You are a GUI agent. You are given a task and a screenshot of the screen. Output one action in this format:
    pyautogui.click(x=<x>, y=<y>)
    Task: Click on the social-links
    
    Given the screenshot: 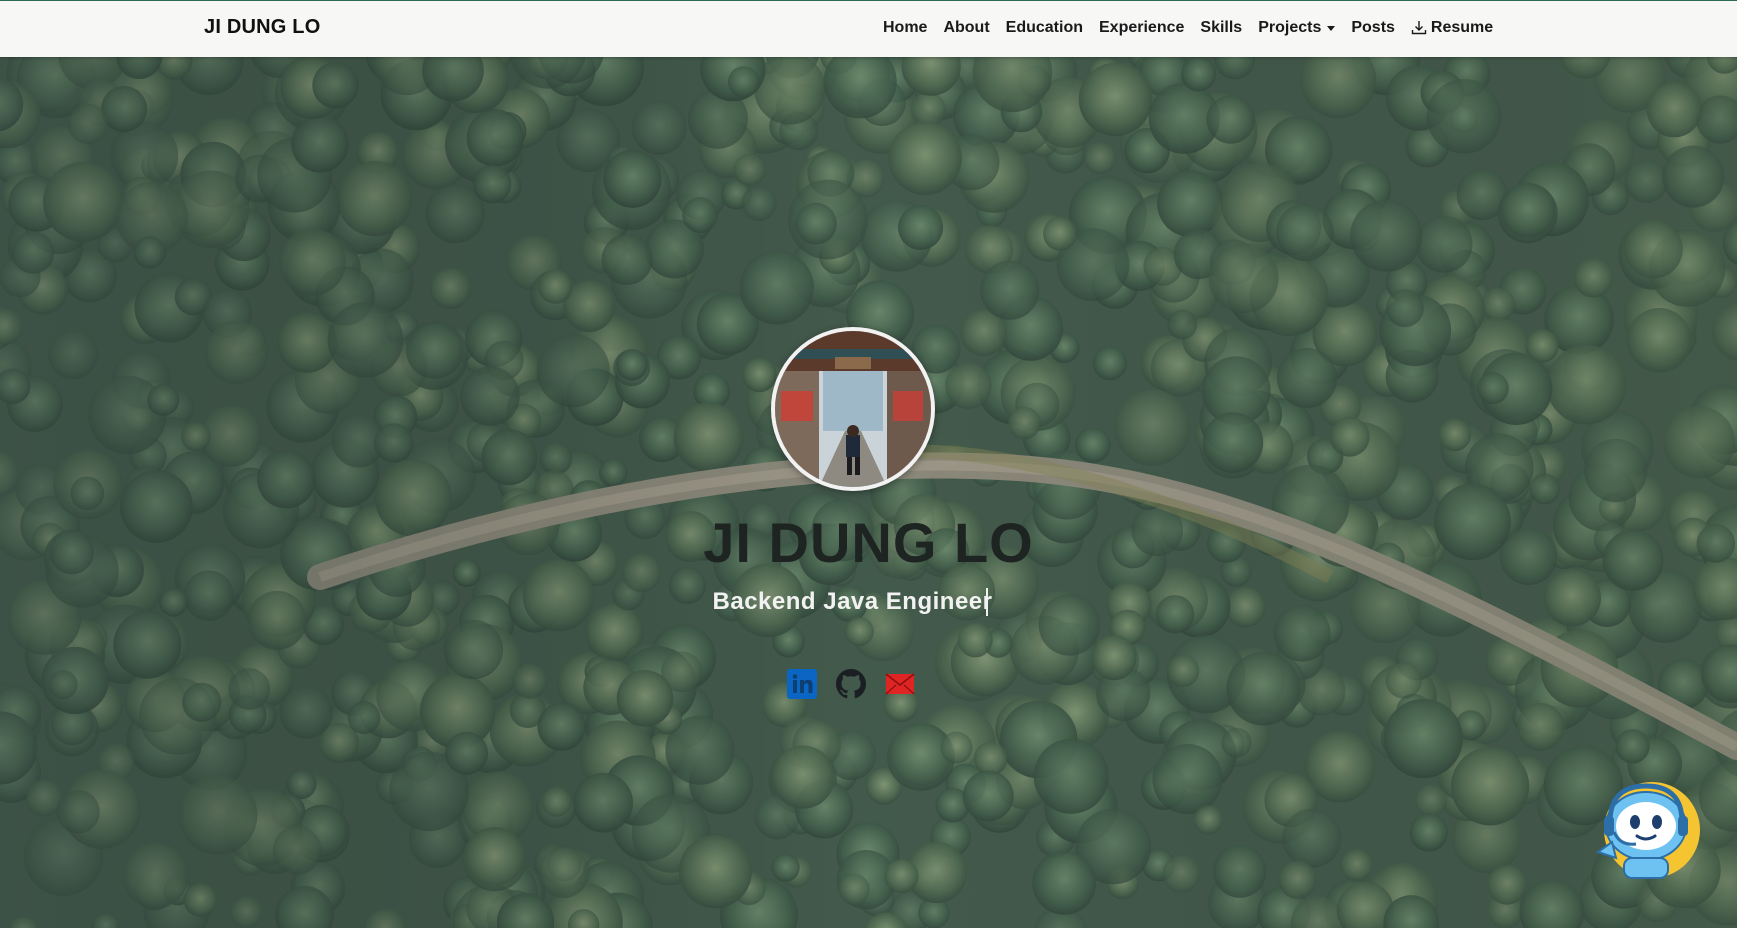 What is the action you would take?
    pyautogui.click(x=851, y=684)
    